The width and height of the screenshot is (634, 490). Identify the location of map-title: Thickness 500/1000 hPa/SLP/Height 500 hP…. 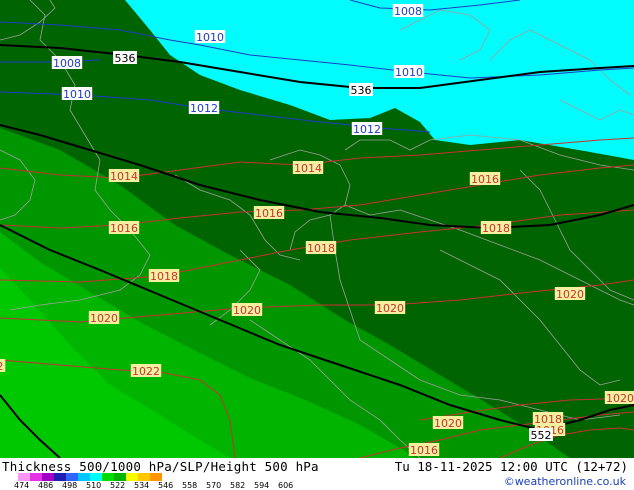
(160, 466).